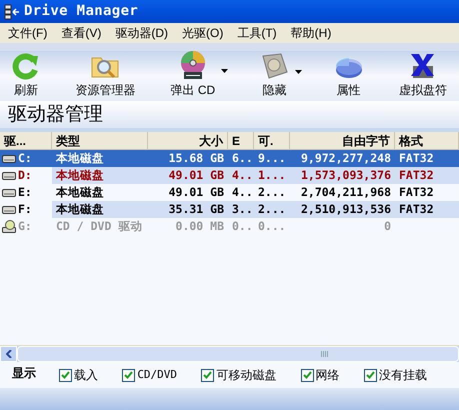  What do you see at coordinates (25, 175) in the screenshot?
I see `drive-letter: D:` at bounding box center [25, 175].